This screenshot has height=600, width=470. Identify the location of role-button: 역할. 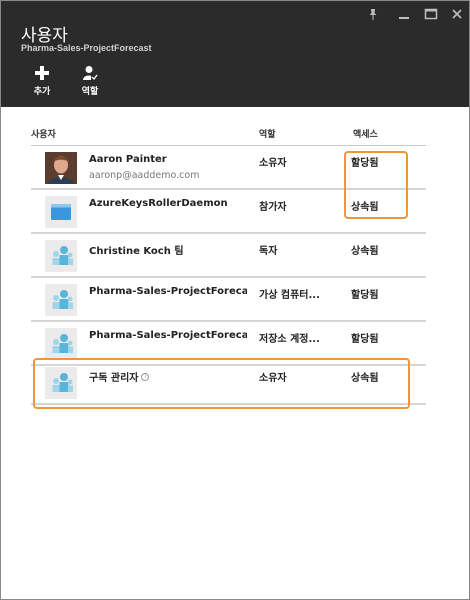
(90, 81).